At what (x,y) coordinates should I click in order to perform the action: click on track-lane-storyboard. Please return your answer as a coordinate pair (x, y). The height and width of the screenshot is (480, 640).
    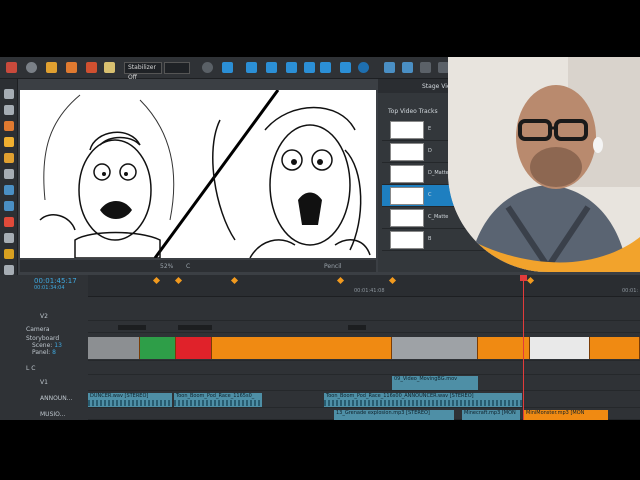
    Looking at the image, I should click on (364, 348).